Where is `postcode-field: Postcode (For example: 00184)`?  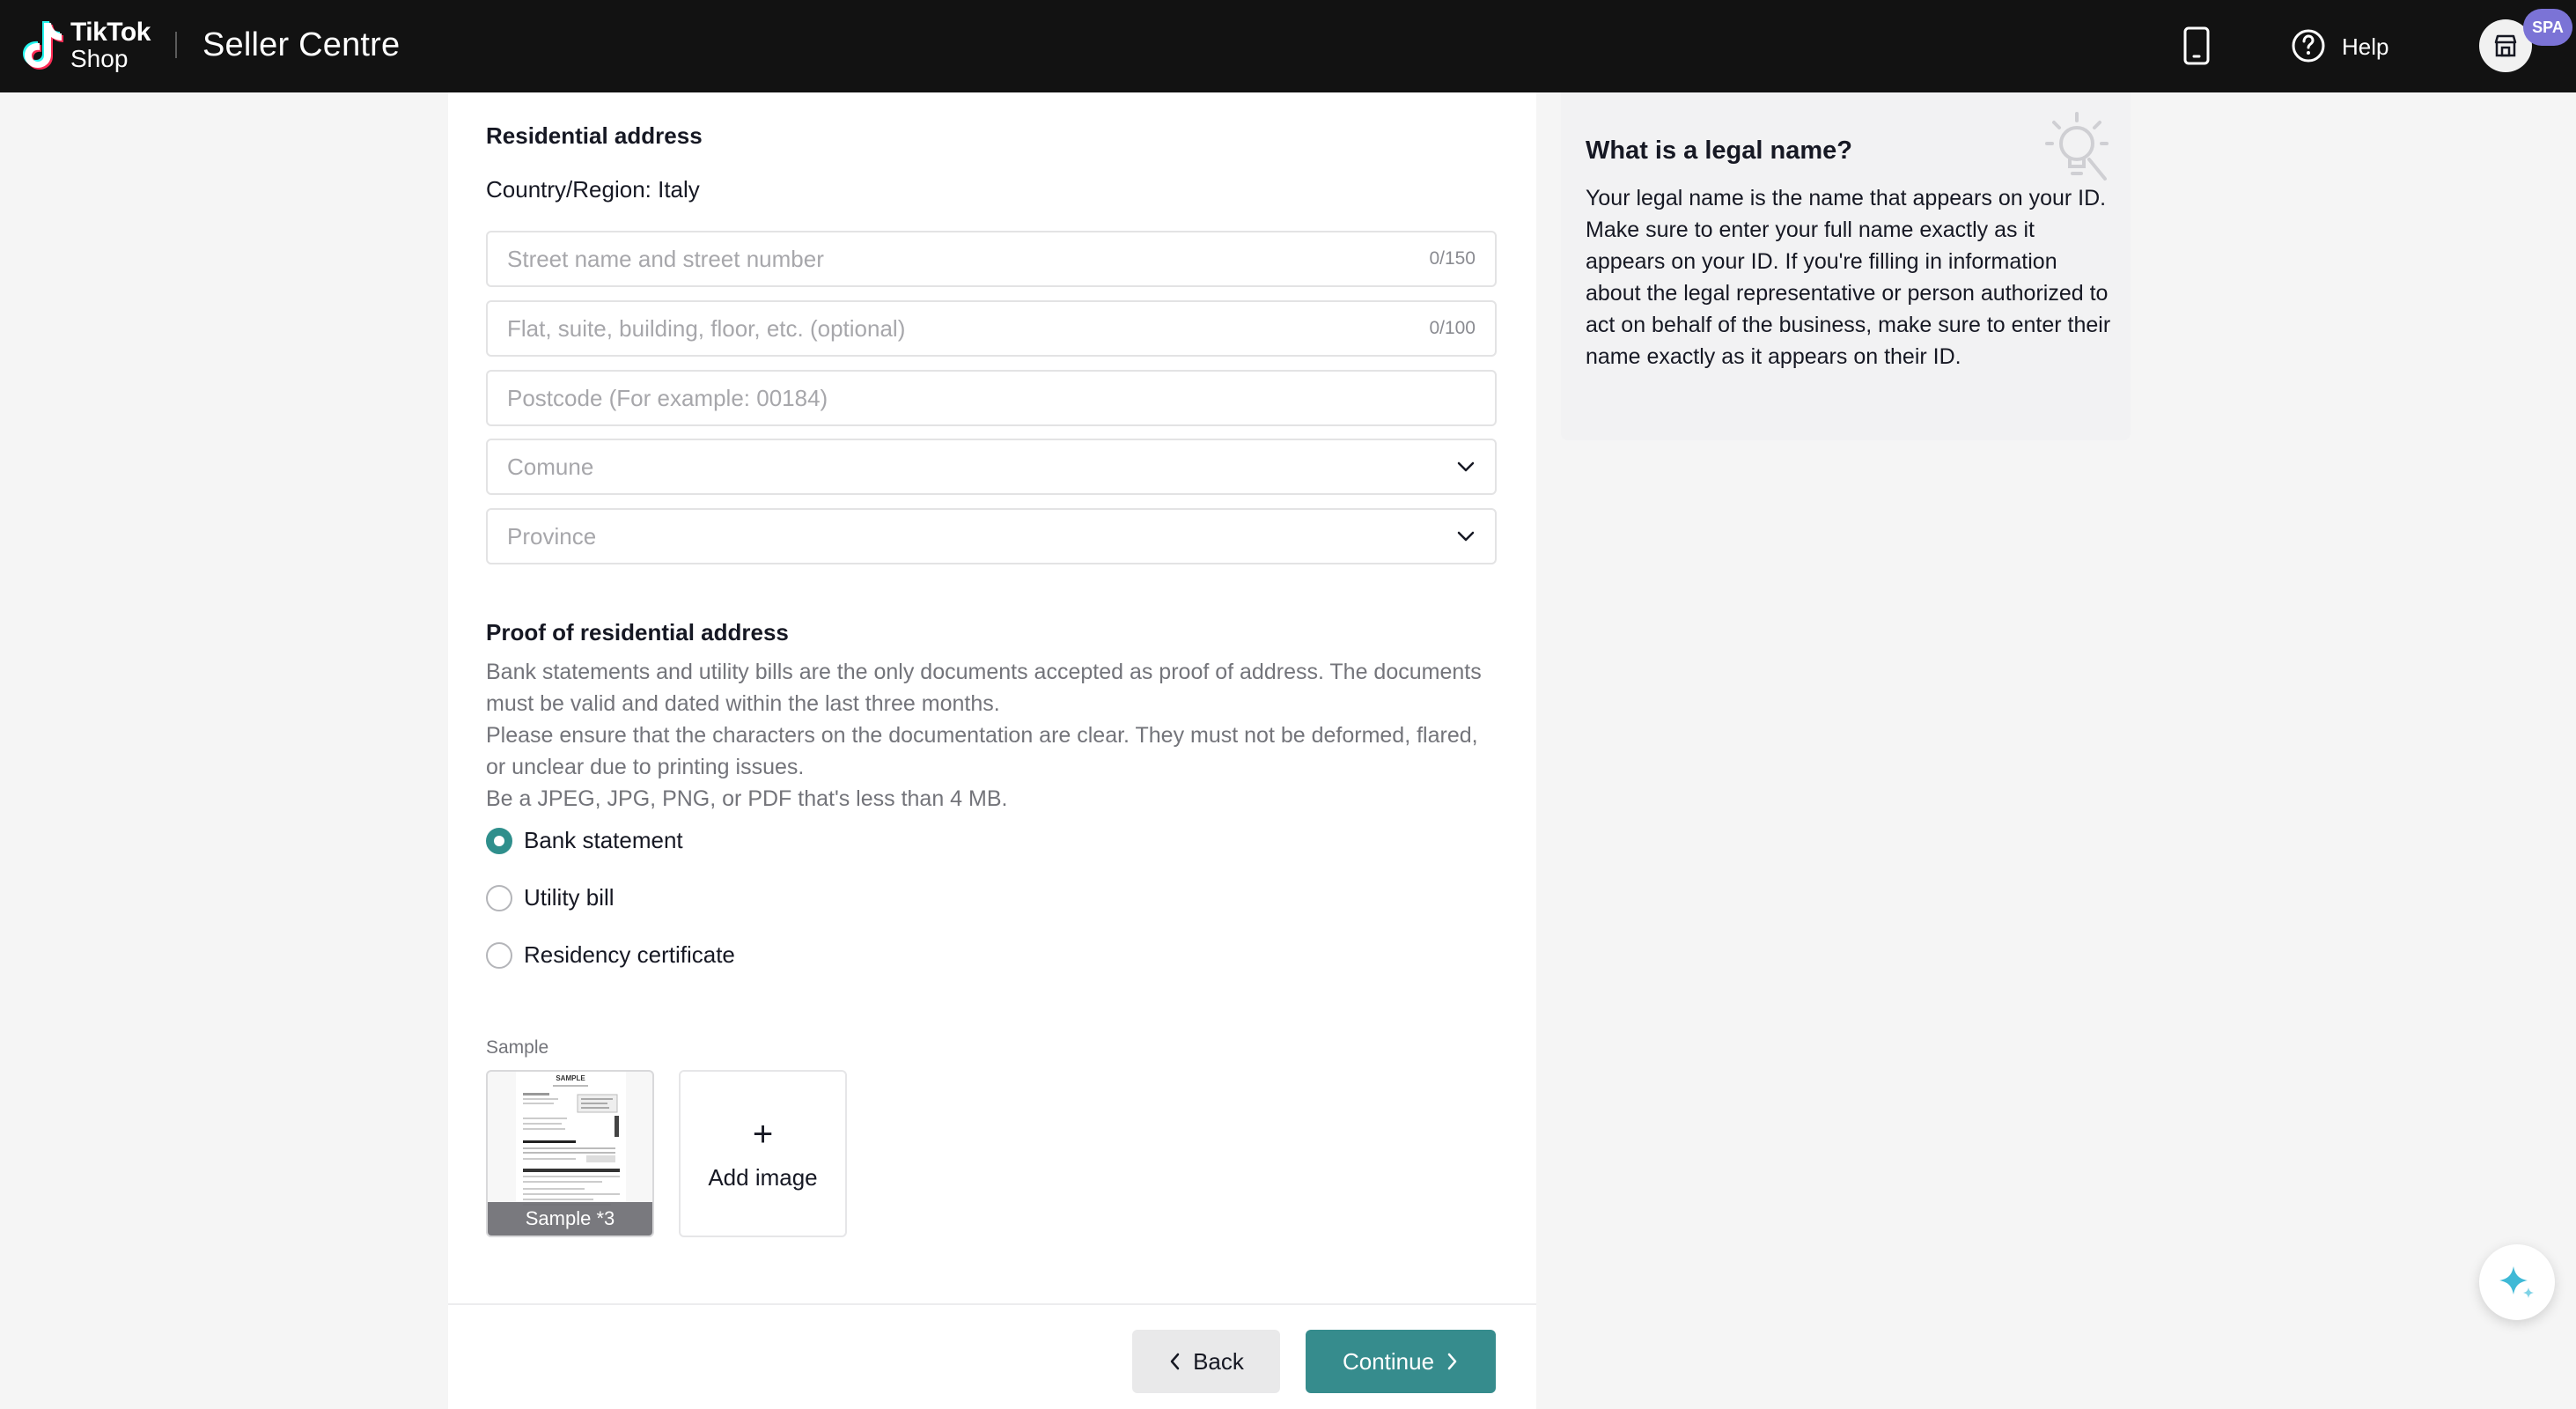 postcode-field: Postcode (For example: 00184) is located at coordinates (992, 398).